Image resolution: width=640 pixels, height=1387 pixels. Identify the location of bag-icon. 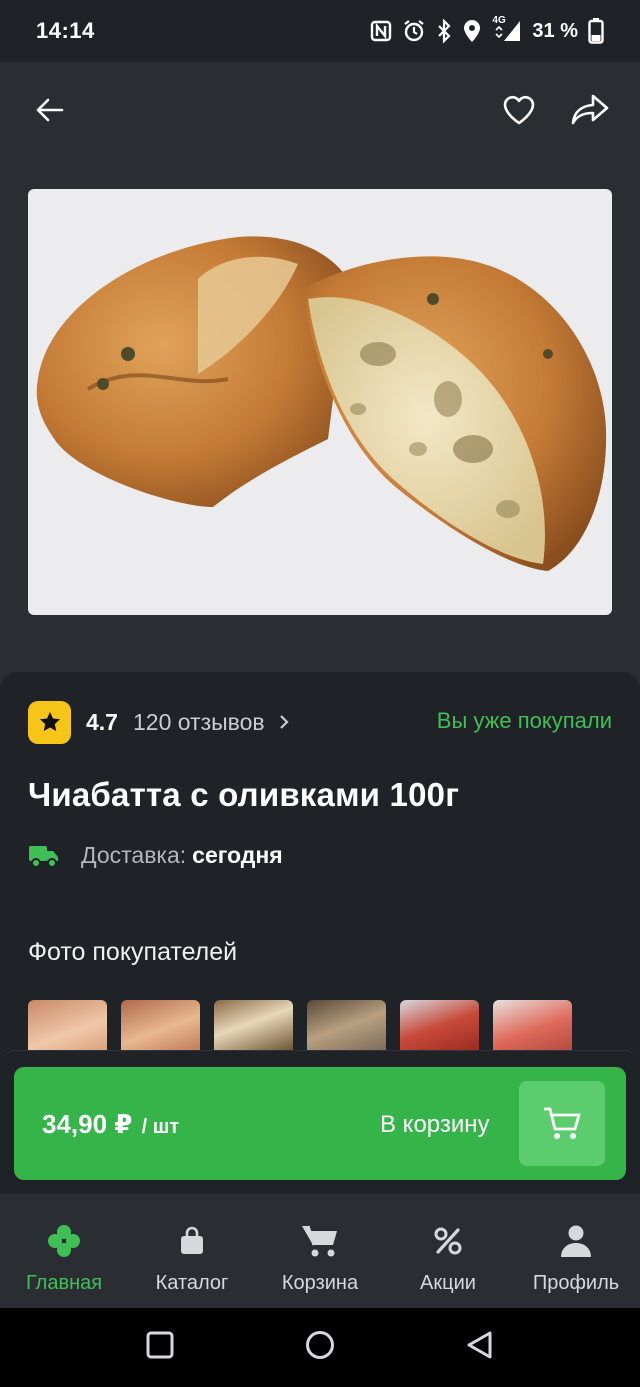
(192, 1241).